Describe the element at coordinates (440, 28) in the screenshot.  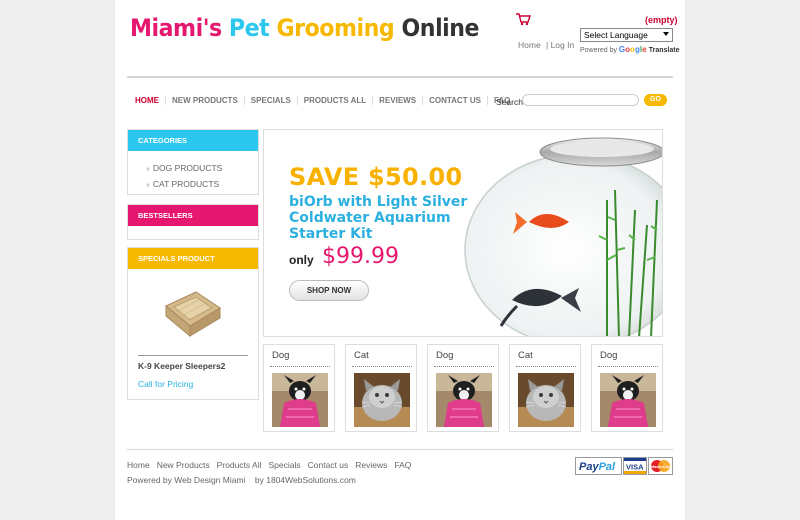
I see `logo-part-online: Online` at that location.